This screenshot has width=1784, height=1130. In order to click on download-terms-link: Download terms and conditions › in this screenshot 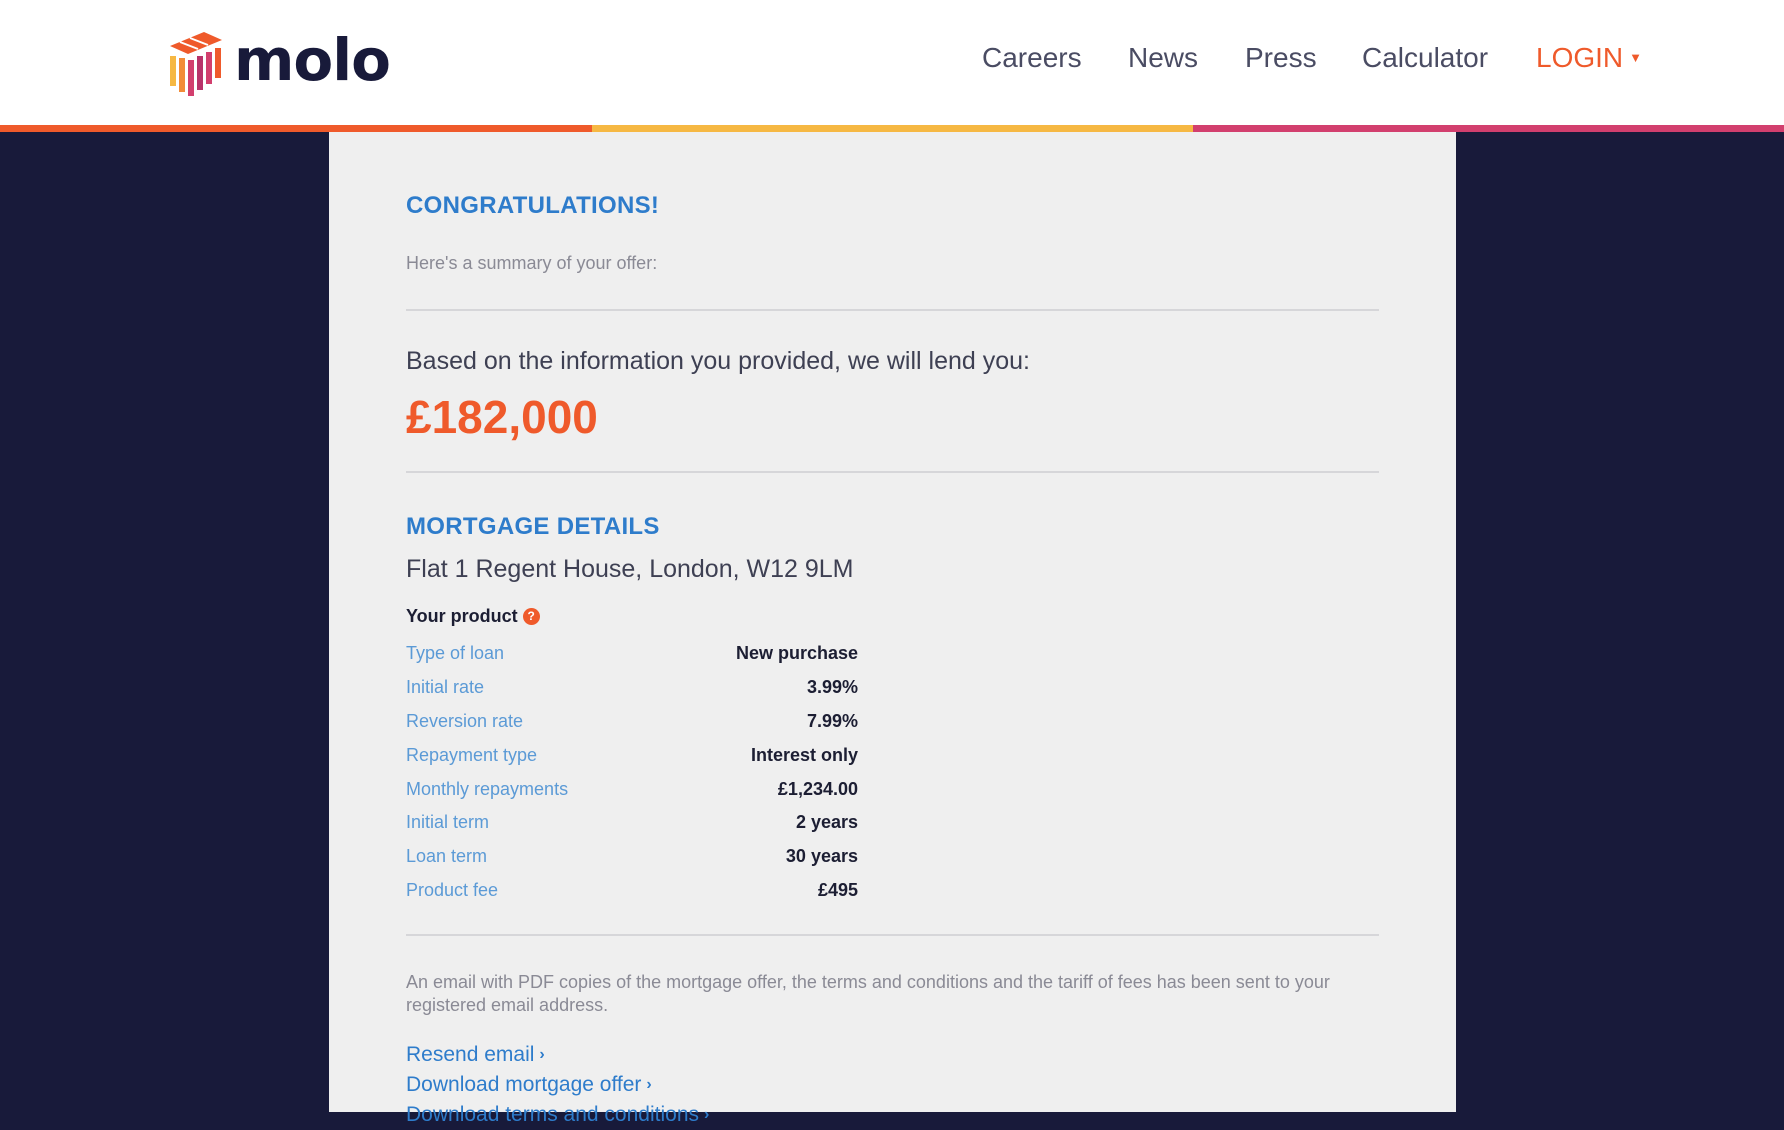, I will do `click(557, 1115)`.